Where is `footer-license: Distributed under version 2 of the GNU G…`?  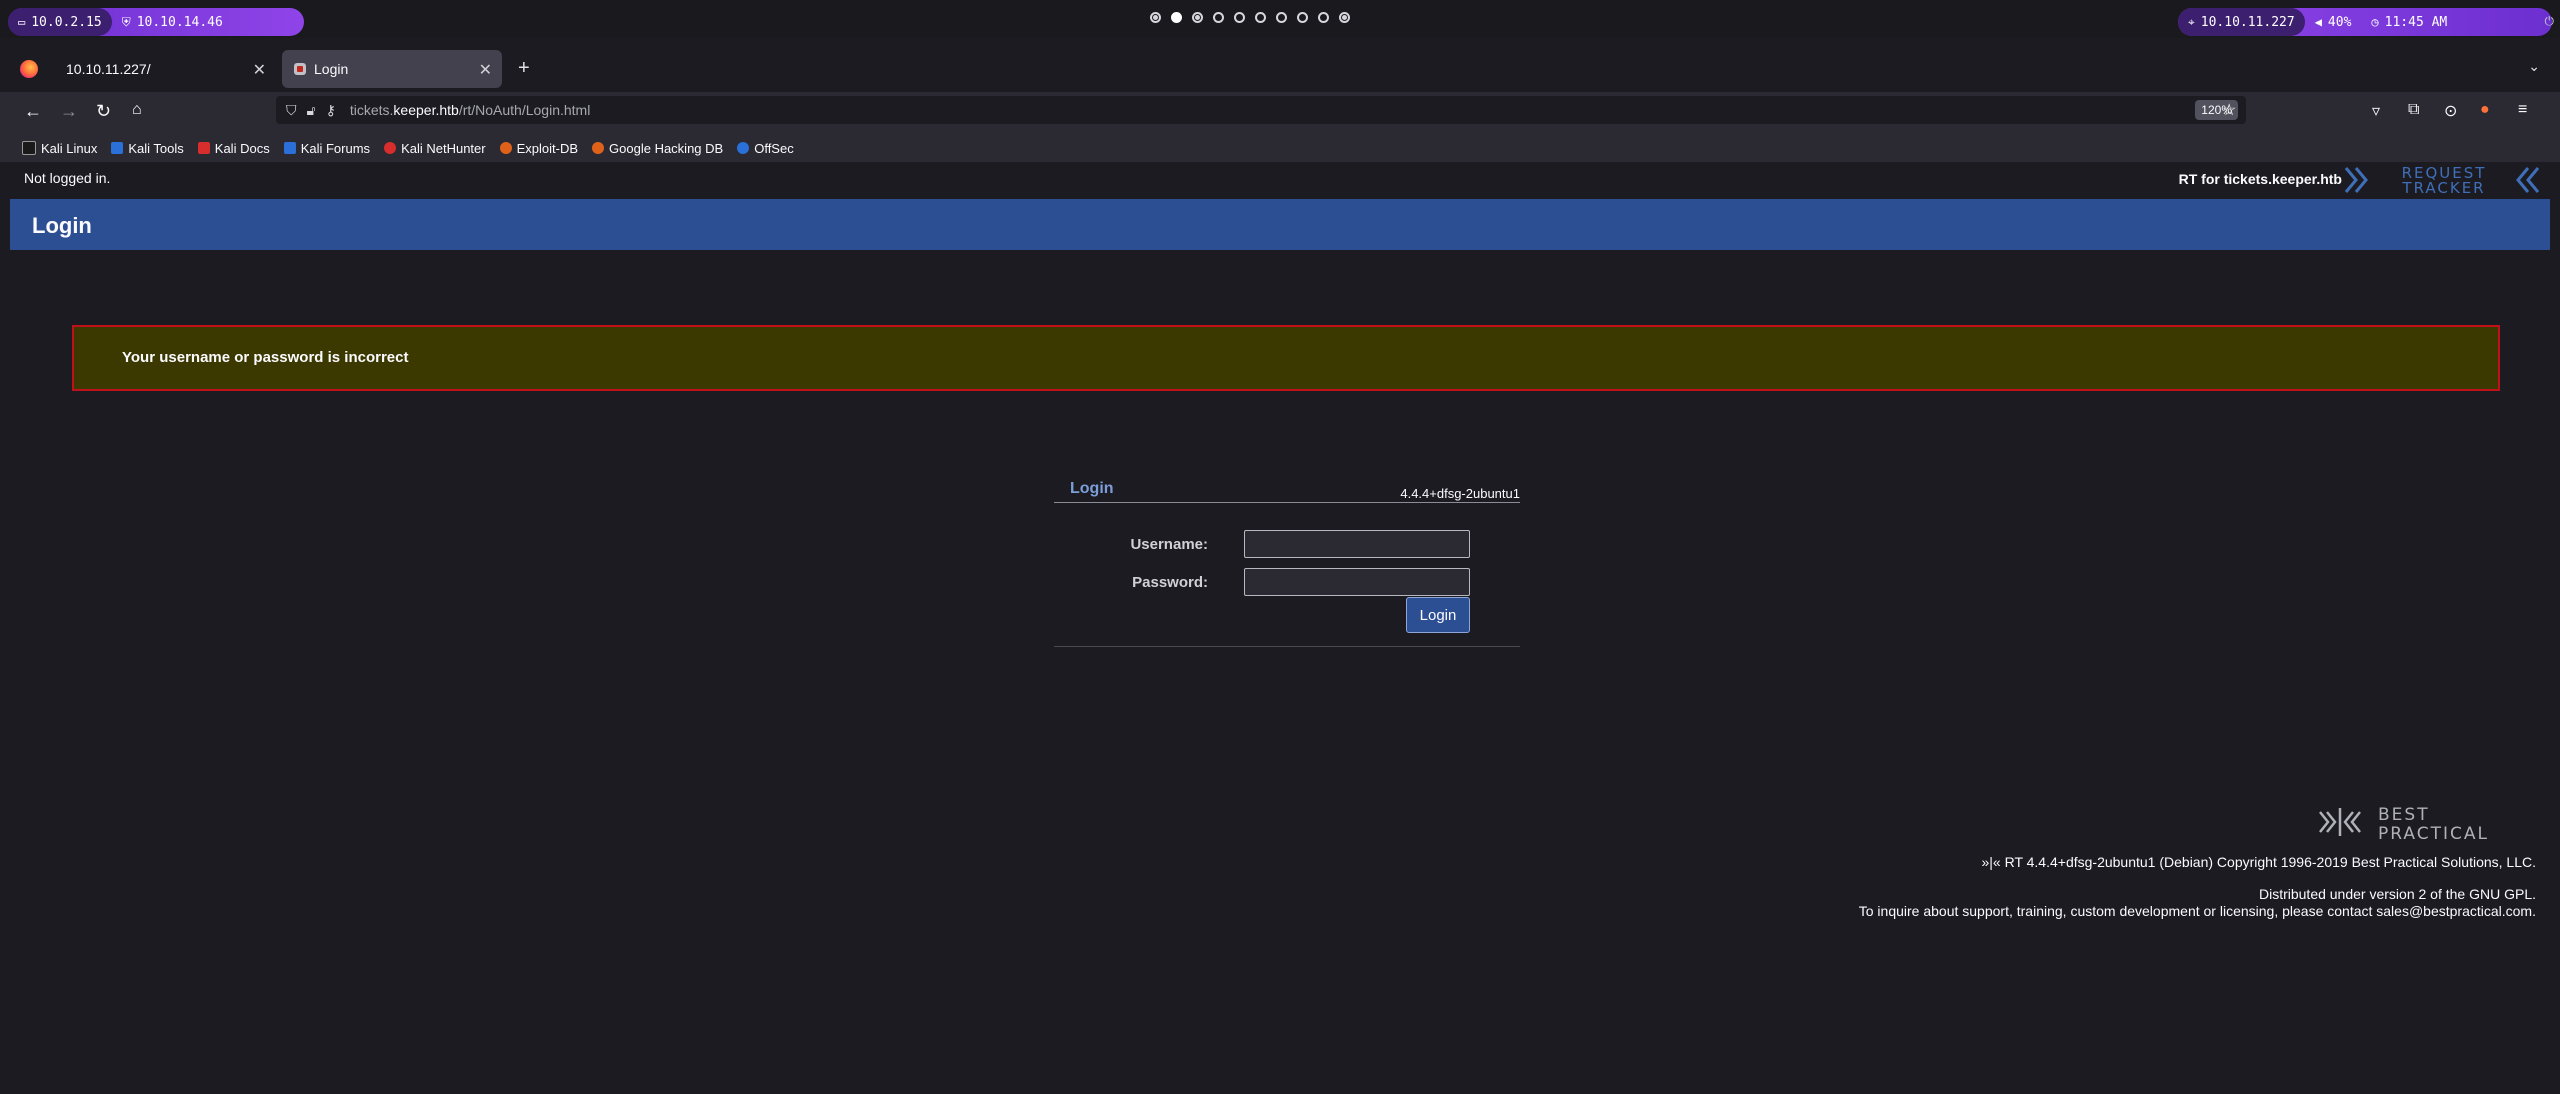
footer-license: Distributed under version 2 of the GNU G… is located at coordinates (2397, 894).